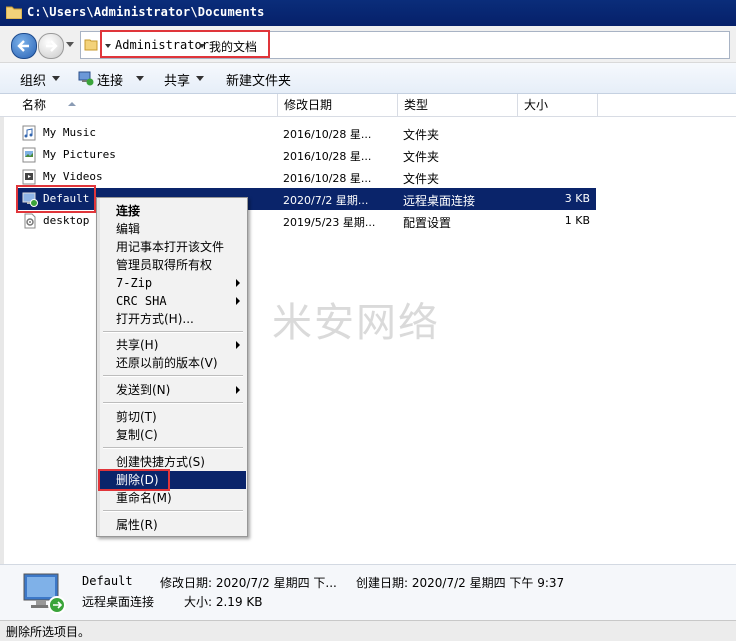 This screenshot has width=736, height=641. I want to click on details-type: 远程桌面连接, so click(118, 602).